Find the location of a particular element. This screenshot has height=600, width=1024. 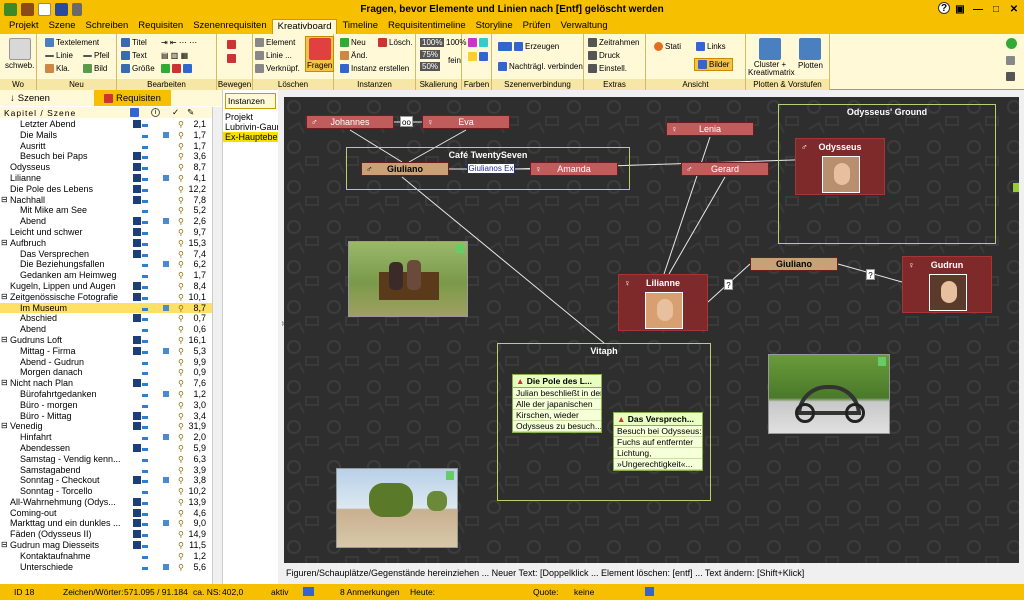

instance-item: Lubrivin-Gaur is located at coordinates (250, 127).